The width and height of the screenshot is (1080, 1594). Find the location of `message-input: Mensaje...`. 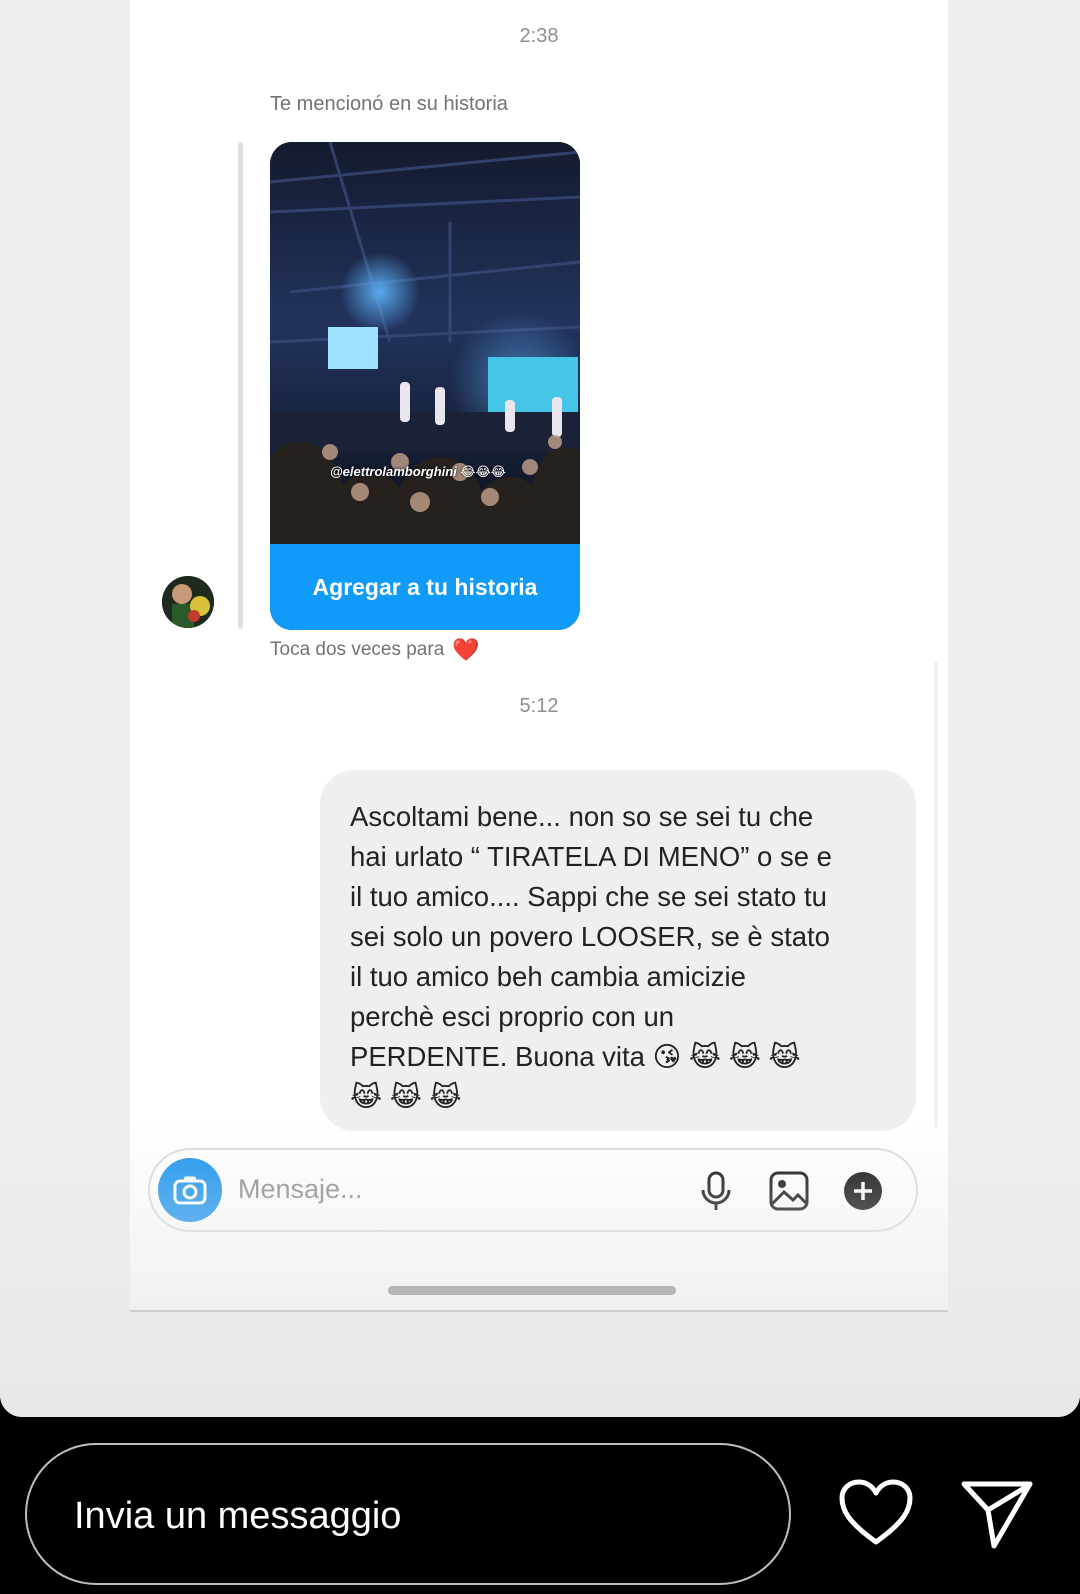

message-input: Mensaje... is located at coordinates (300, 1189).